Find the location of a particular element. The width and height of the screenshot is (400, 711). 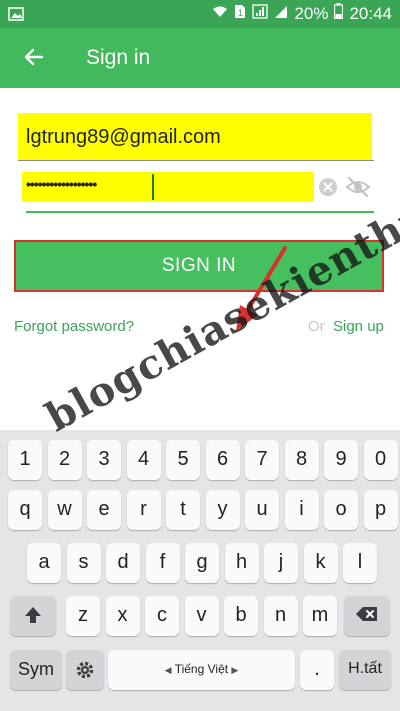

right-arrow-icon: ▶ is located at coordinates (235, 670).